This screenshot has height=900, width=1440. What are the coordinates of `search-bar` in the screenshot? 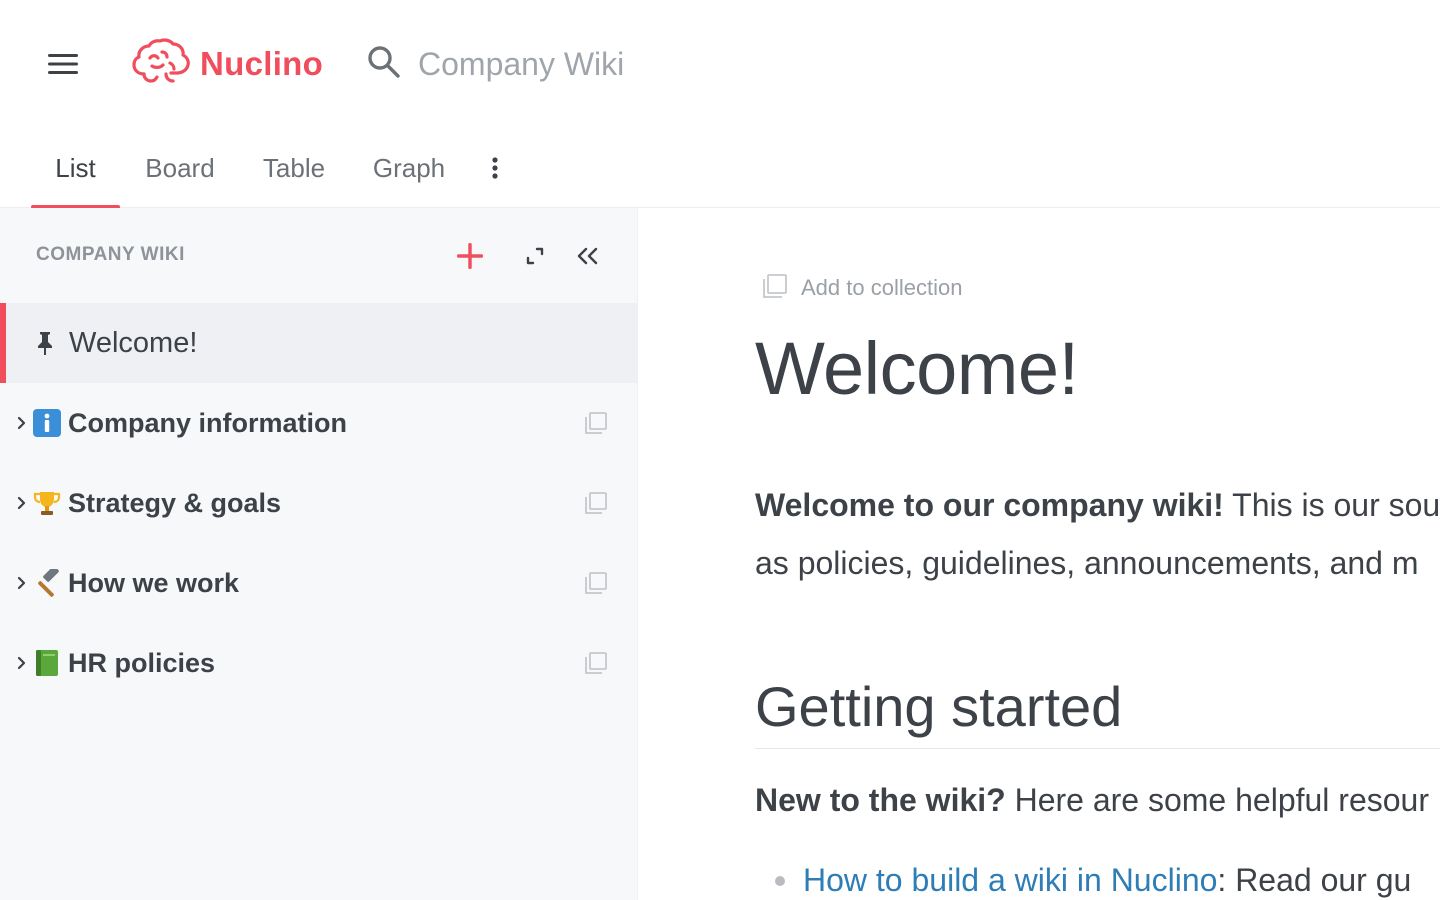 It's located at (666, 64).